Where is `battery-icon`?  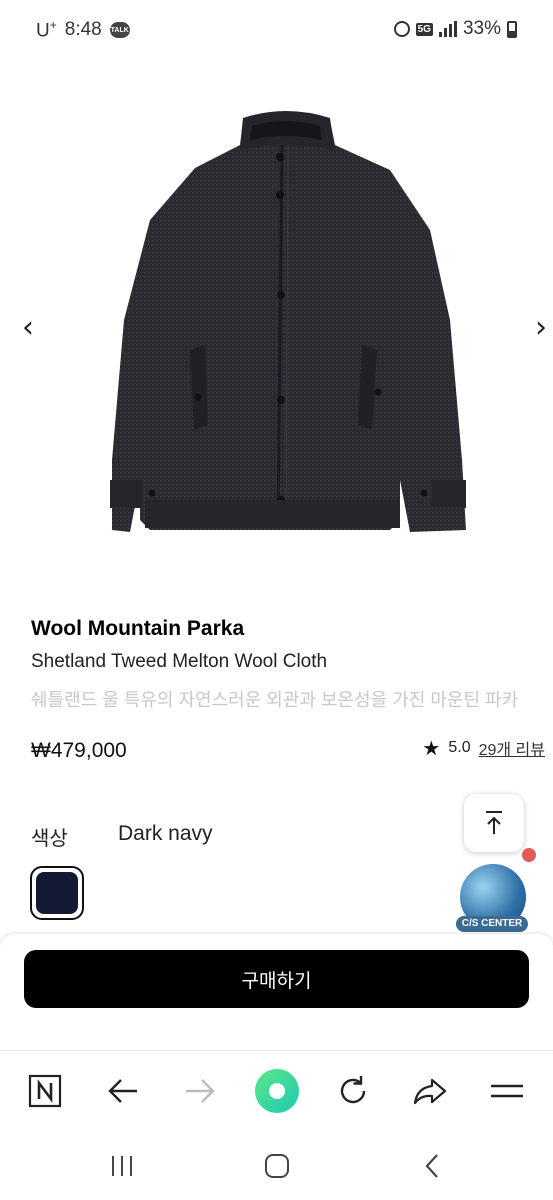 battery-icon is located at coordinates (512, 29).